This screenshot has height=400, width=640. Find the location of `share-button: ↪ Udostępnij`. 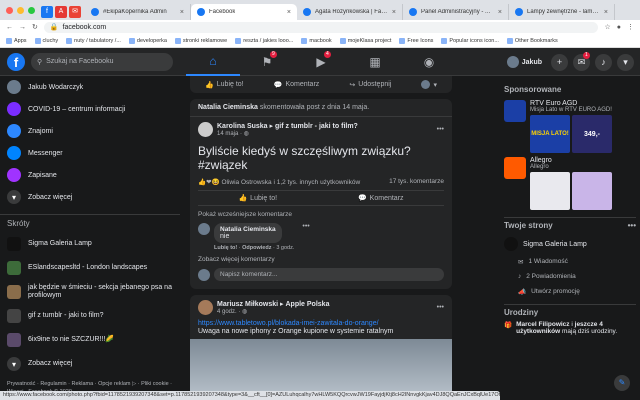

share-button: ↪ Udostępnij is located at coordinates (370, 85).